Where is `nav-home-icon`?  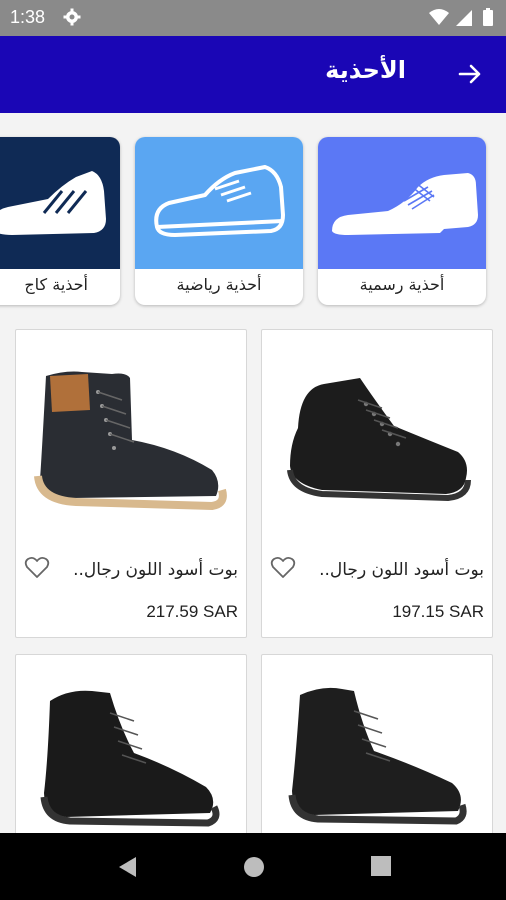 nav-home-icon is located at coordinates (254, 869).